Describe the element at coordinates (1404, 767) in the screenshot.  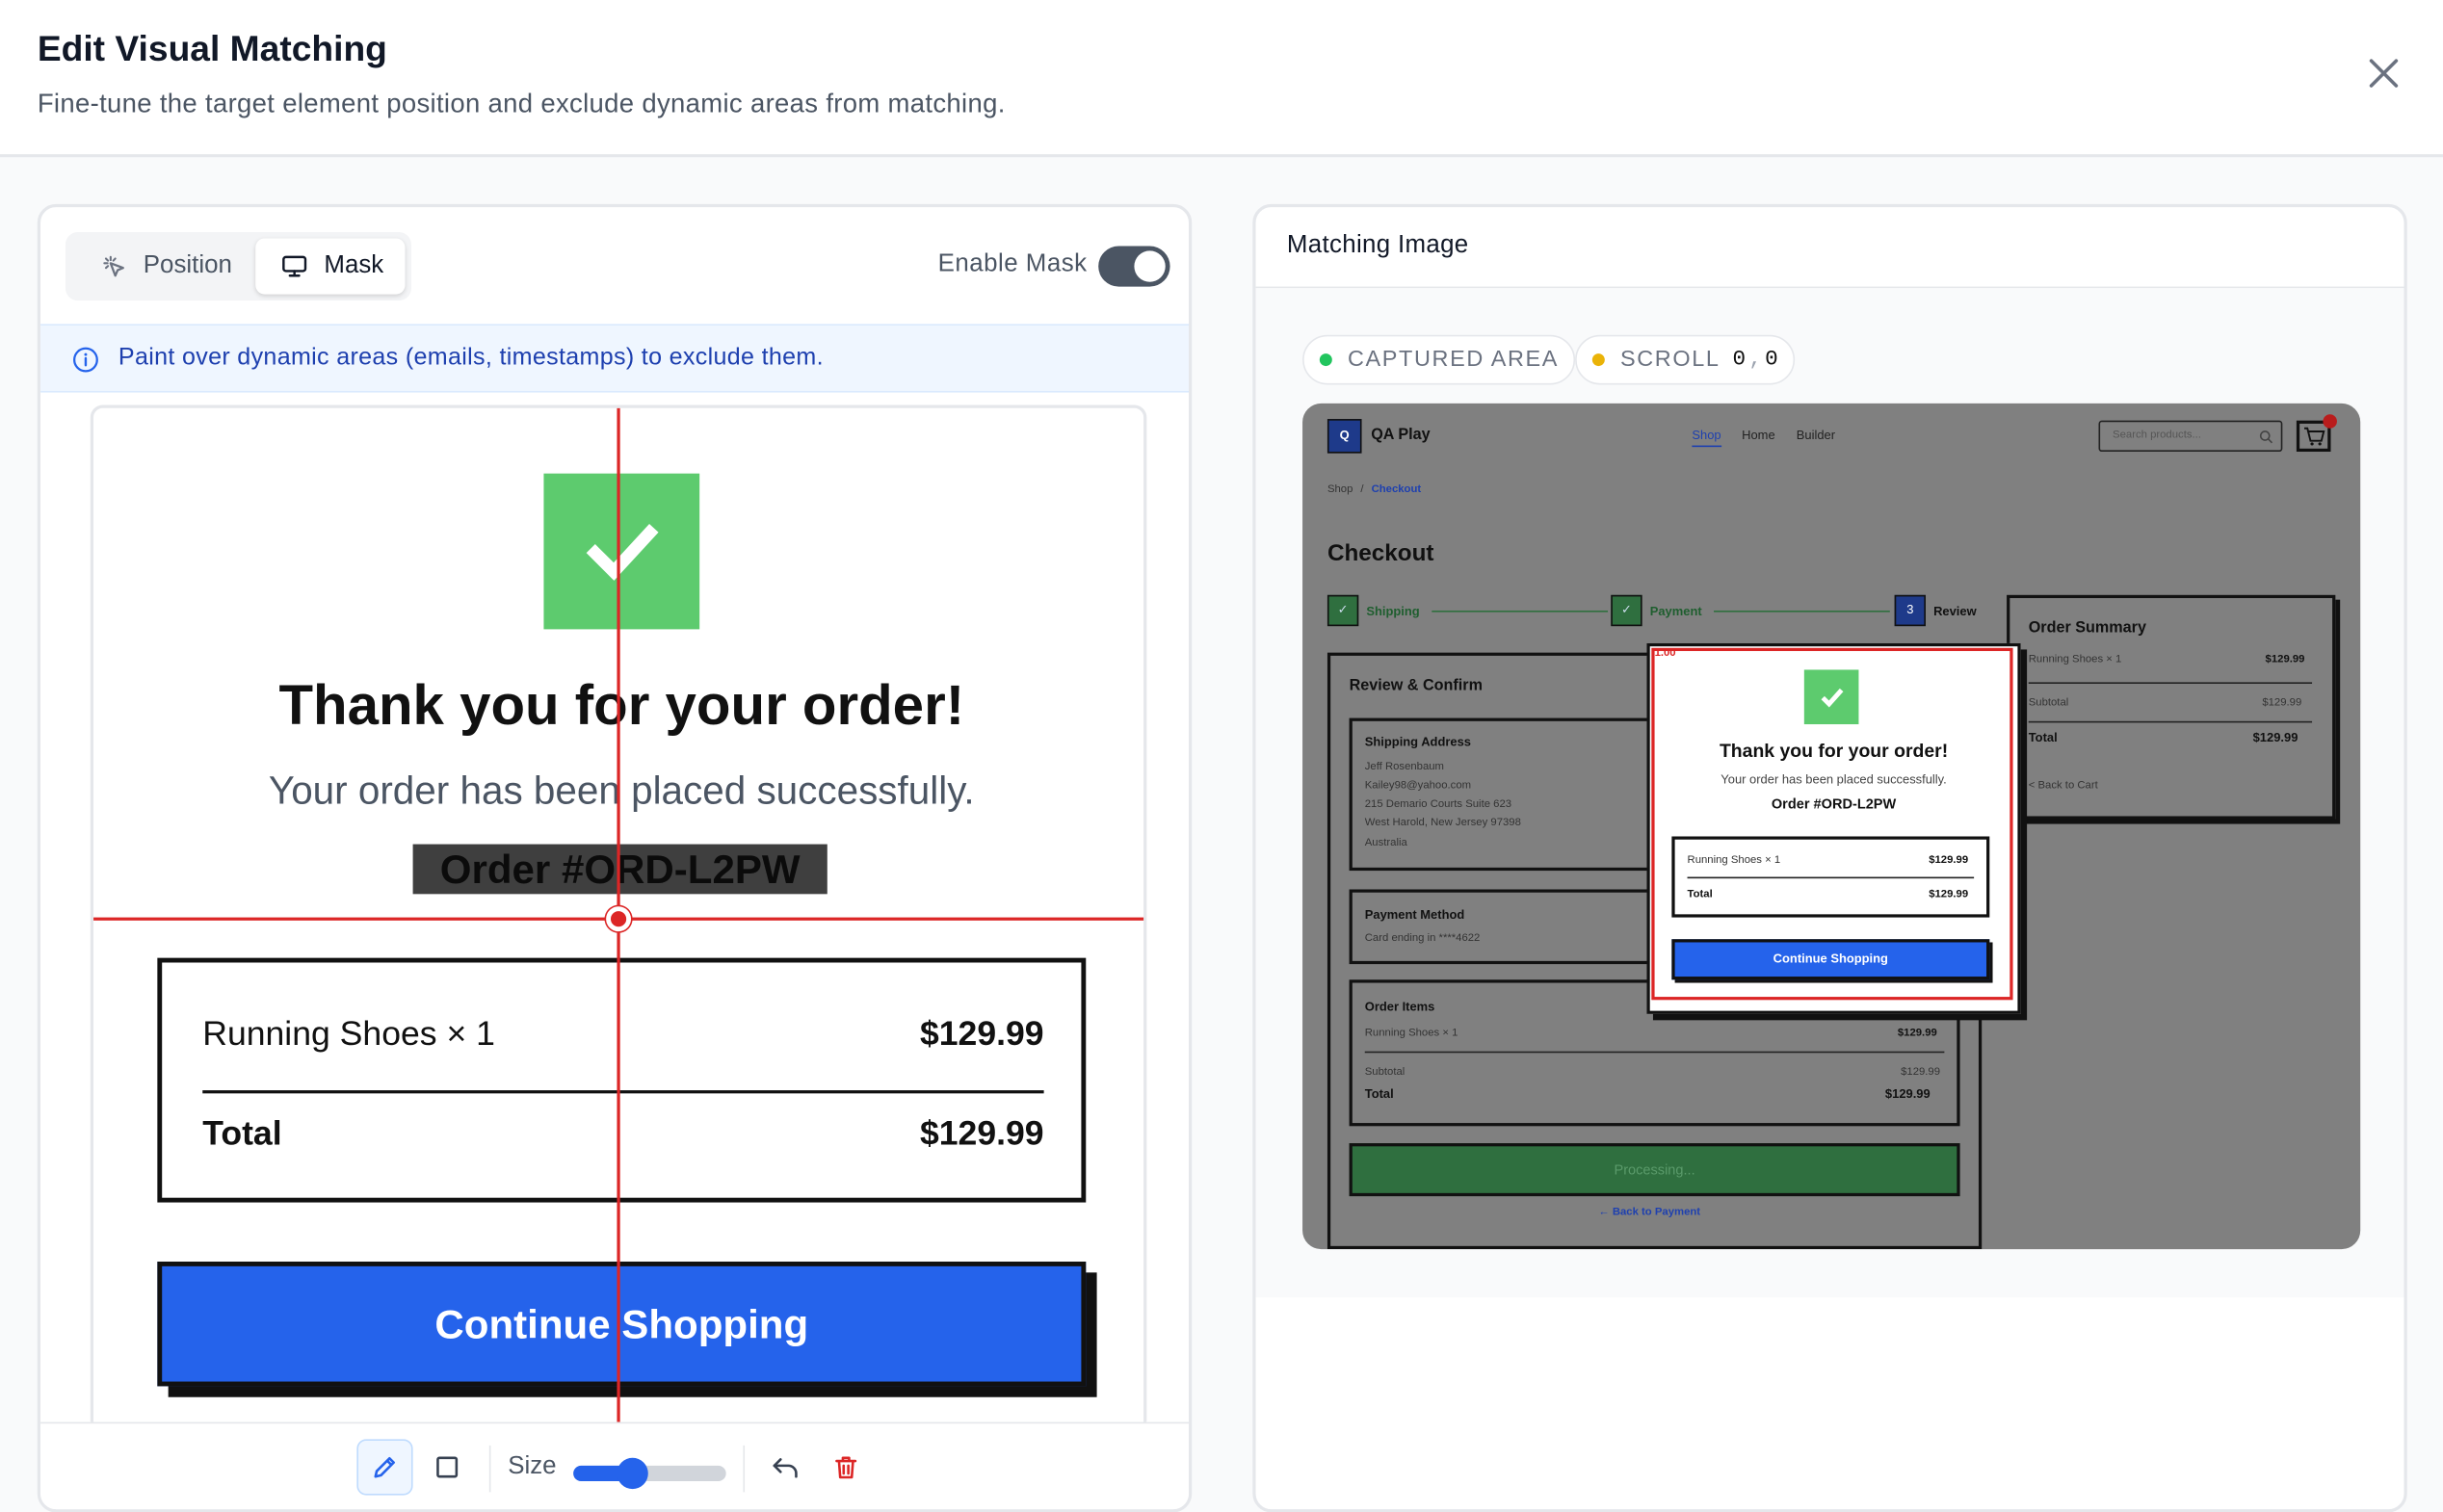
I see `shot-shipping-line: Jeff Rosenbaum` at that location.